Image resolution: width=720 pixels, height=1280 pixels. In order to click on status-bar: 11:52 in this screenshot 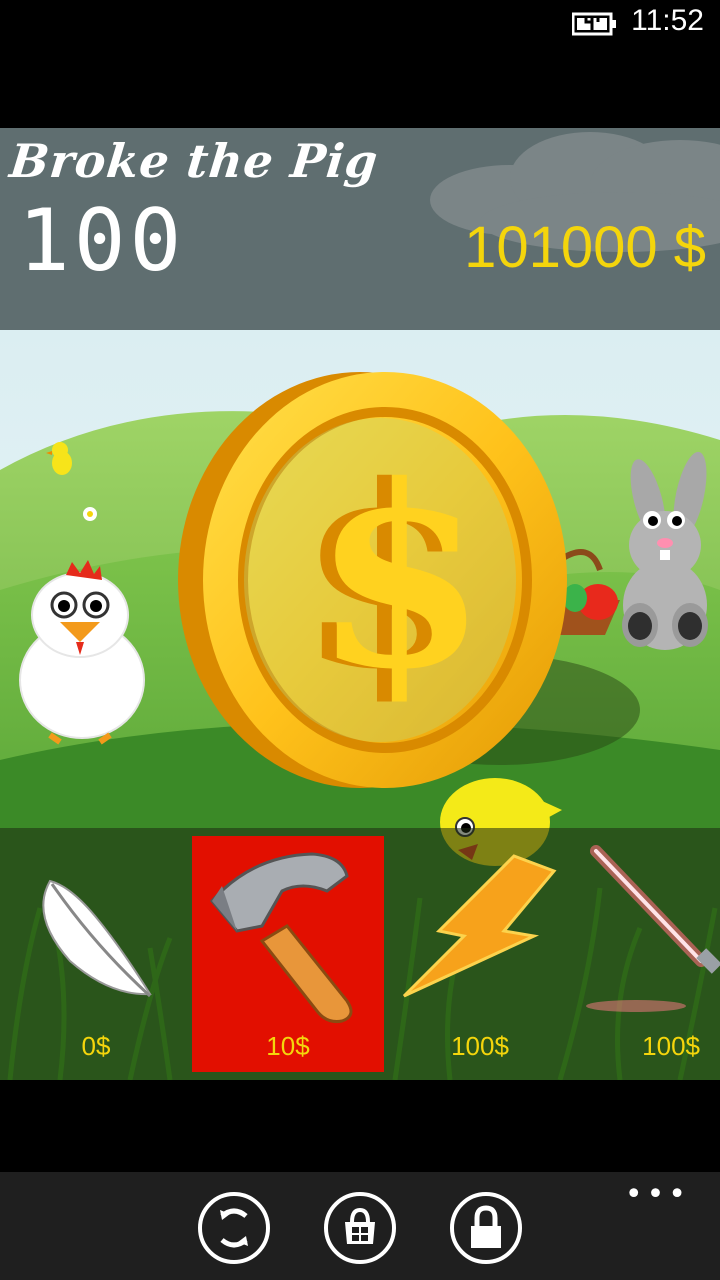, I will do `click(360, 64)`.